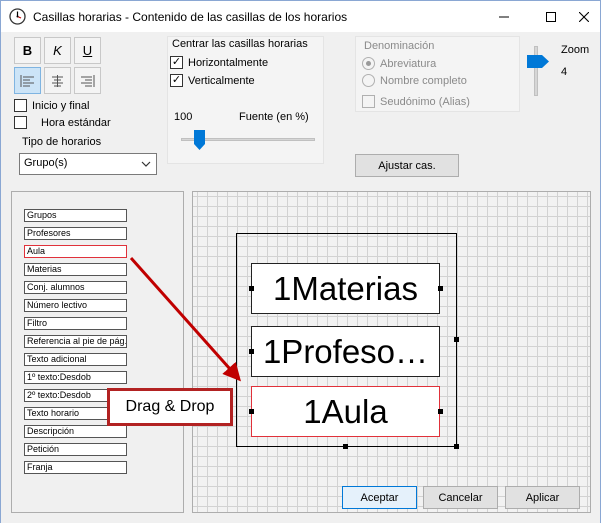 The image size is (601, 523). Describe the element at coordinates (17, 16) in the screenshot. I see `clock-app-icon` at that location.